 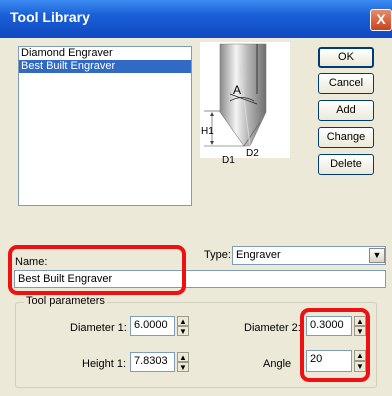 What do you see at coordinates (252, 153) in the screenshot?
I see `diagram-label-d2: D2` at bounding box center [252, 153].